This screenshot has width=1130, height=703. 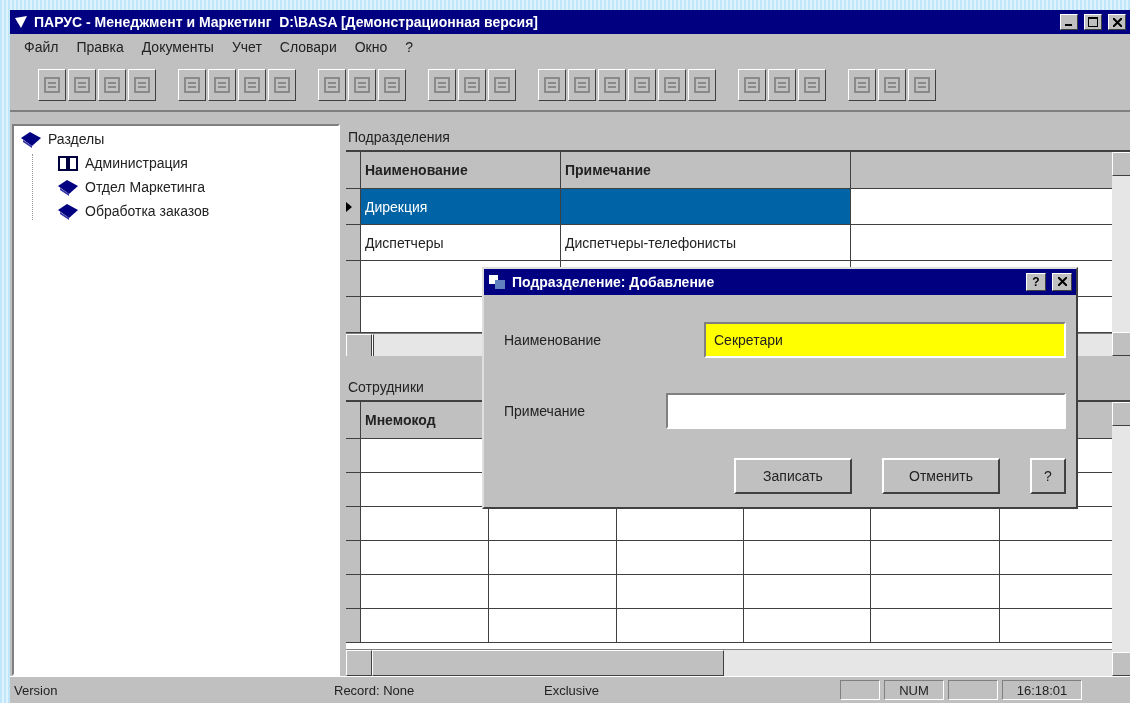 I want to click on column-header: Примечание, so click(x=706, y=170).